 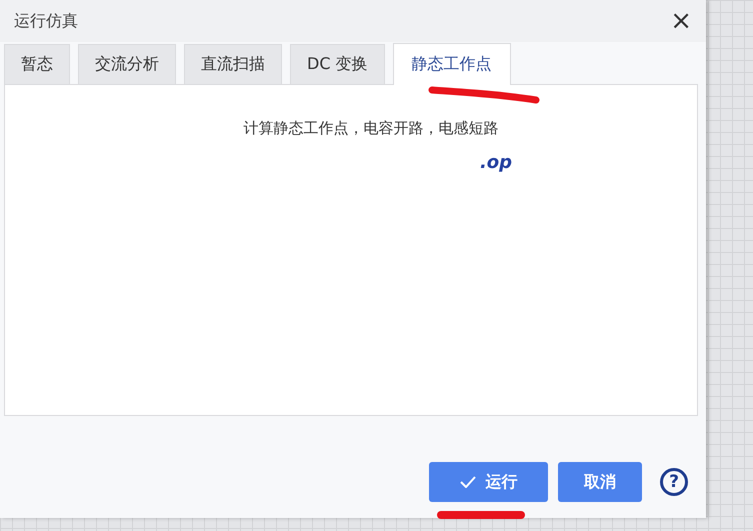 What do you see at coordinates (37, 64) in the screenshot?
I see `tab: 暂态` at bounding box center [37, 64].